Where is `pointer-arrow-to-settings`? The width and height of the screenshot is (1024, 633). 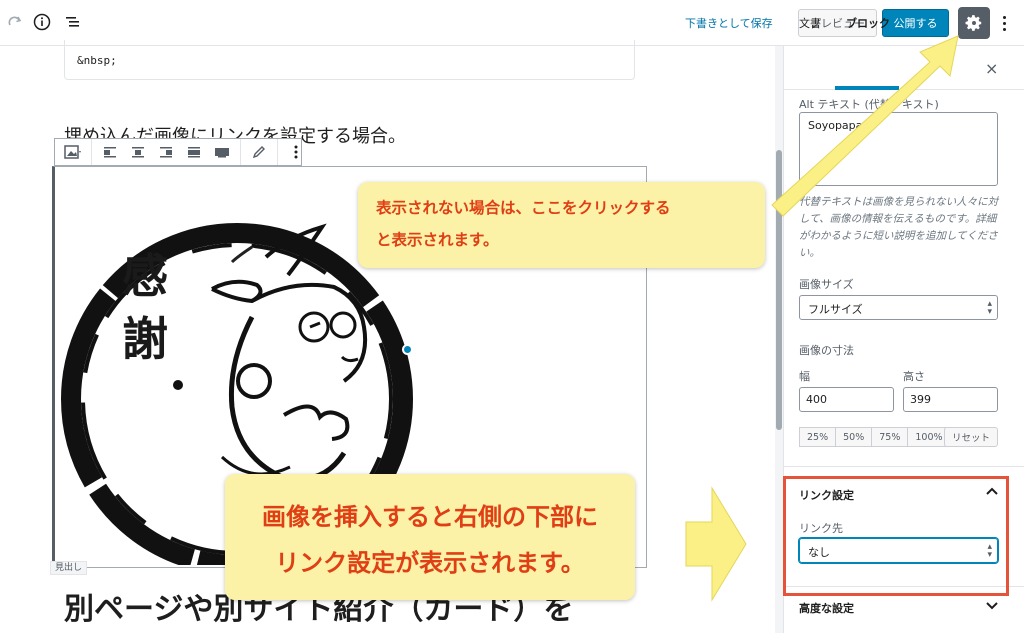
pointer-arrow-to-settings is located at coordinates (865, 126).